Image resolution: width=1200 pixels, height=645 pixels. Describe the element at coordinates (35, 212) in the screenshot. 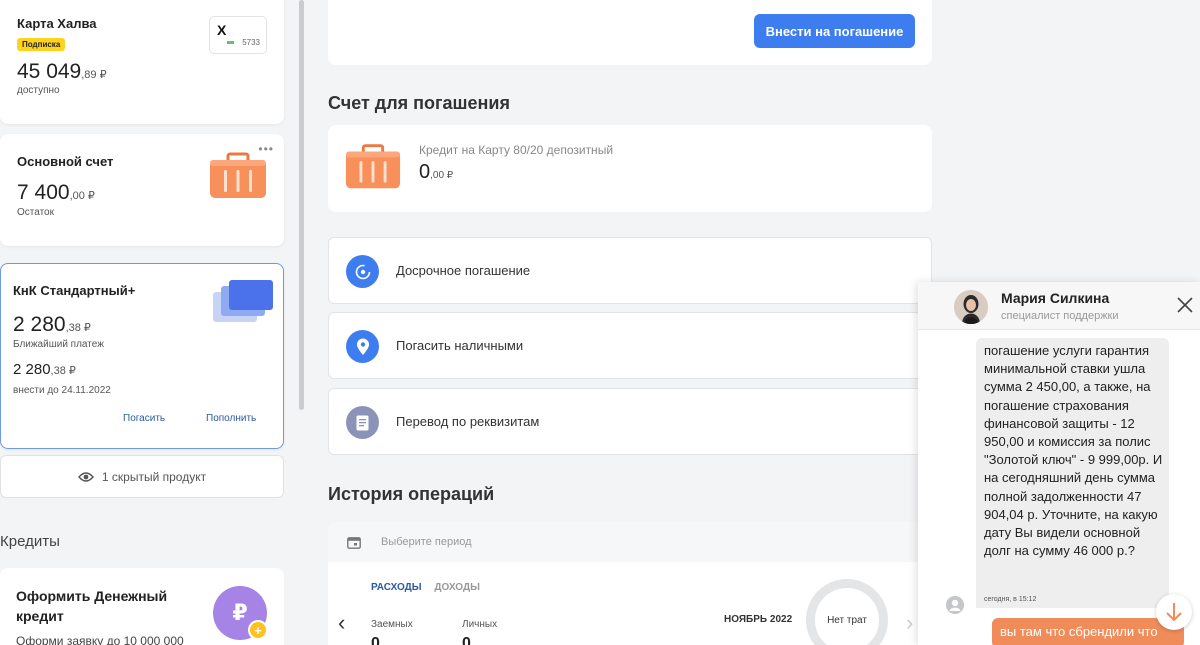

I see `main-account-caption: Остаток` at that location.